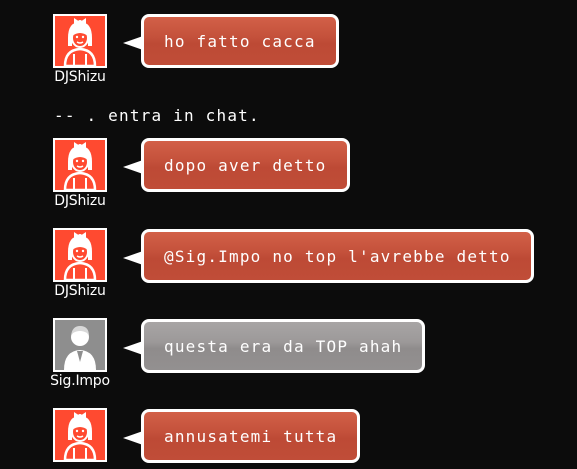 Image resolution: width=577 pixels, height=469 pixels. Describe the element at coordinates (251, 436) in the screenshot. I see `message-bubble: annusatemi tutta` at that location.